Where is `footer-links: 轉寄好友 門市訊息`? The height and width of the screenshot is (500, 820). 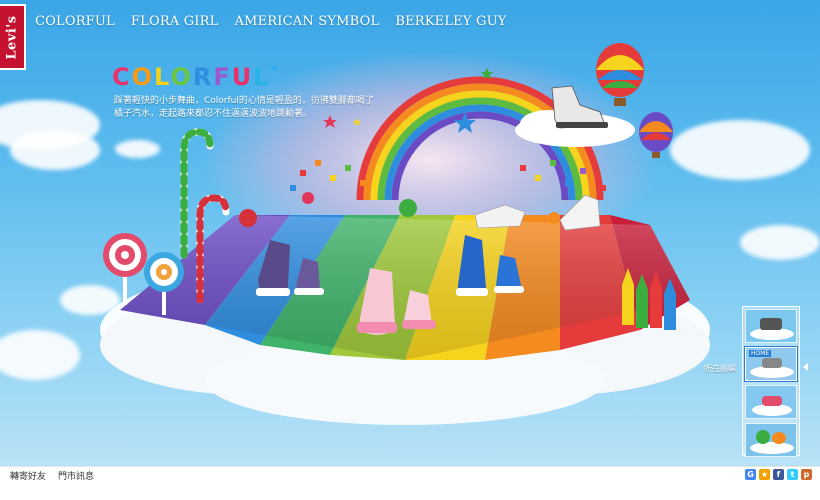 footer-links: 轉寄好友 門市訊息 is located at coordinates (52, 475).